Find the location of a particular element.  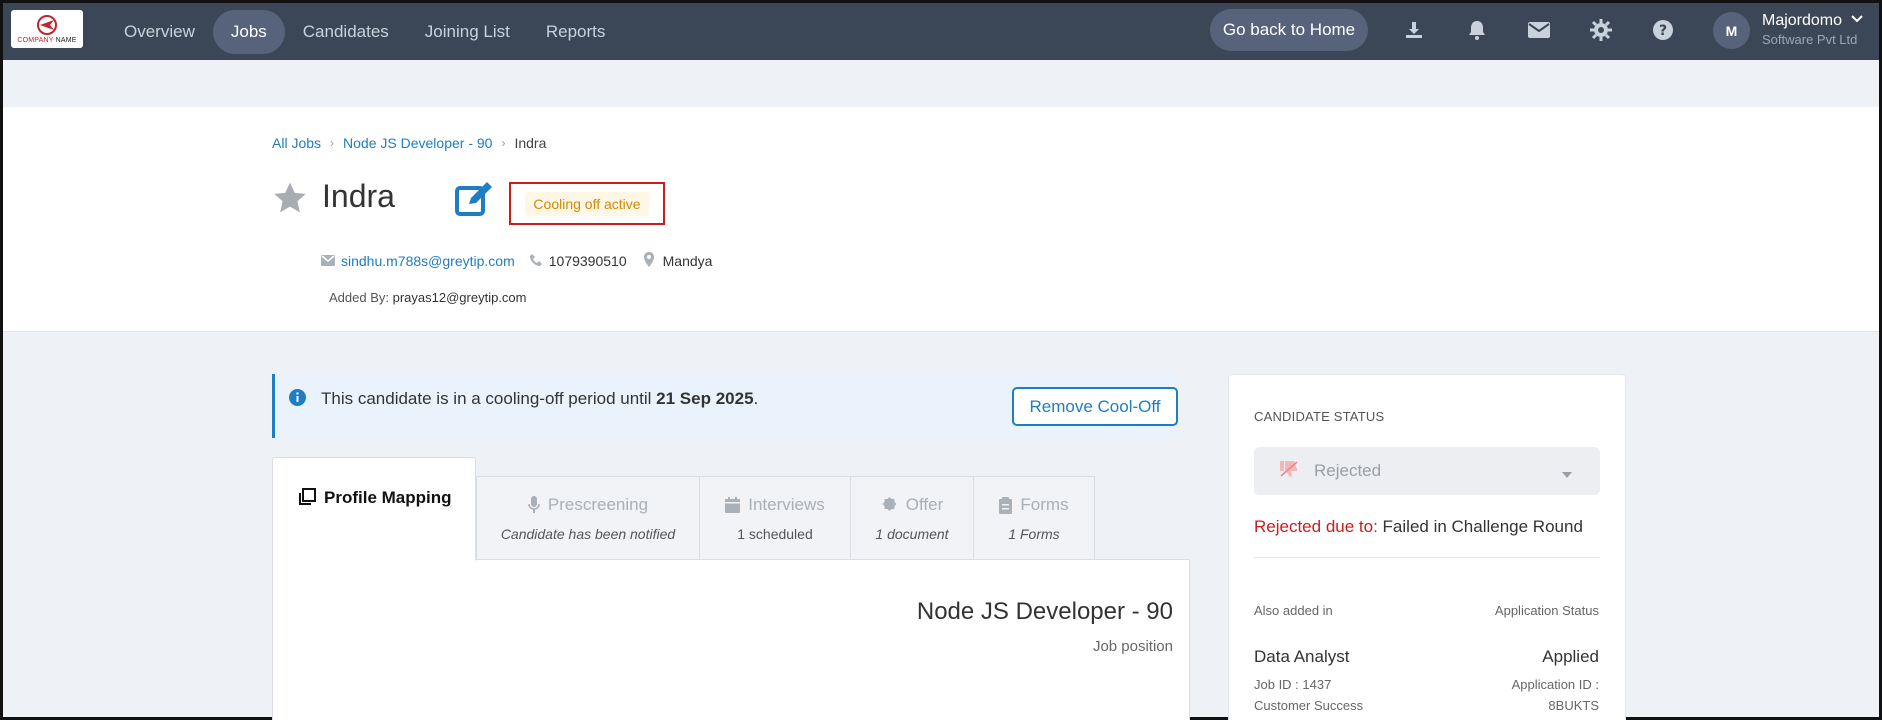

application-status-label: Application Status is located at coordinates (1546, 610).